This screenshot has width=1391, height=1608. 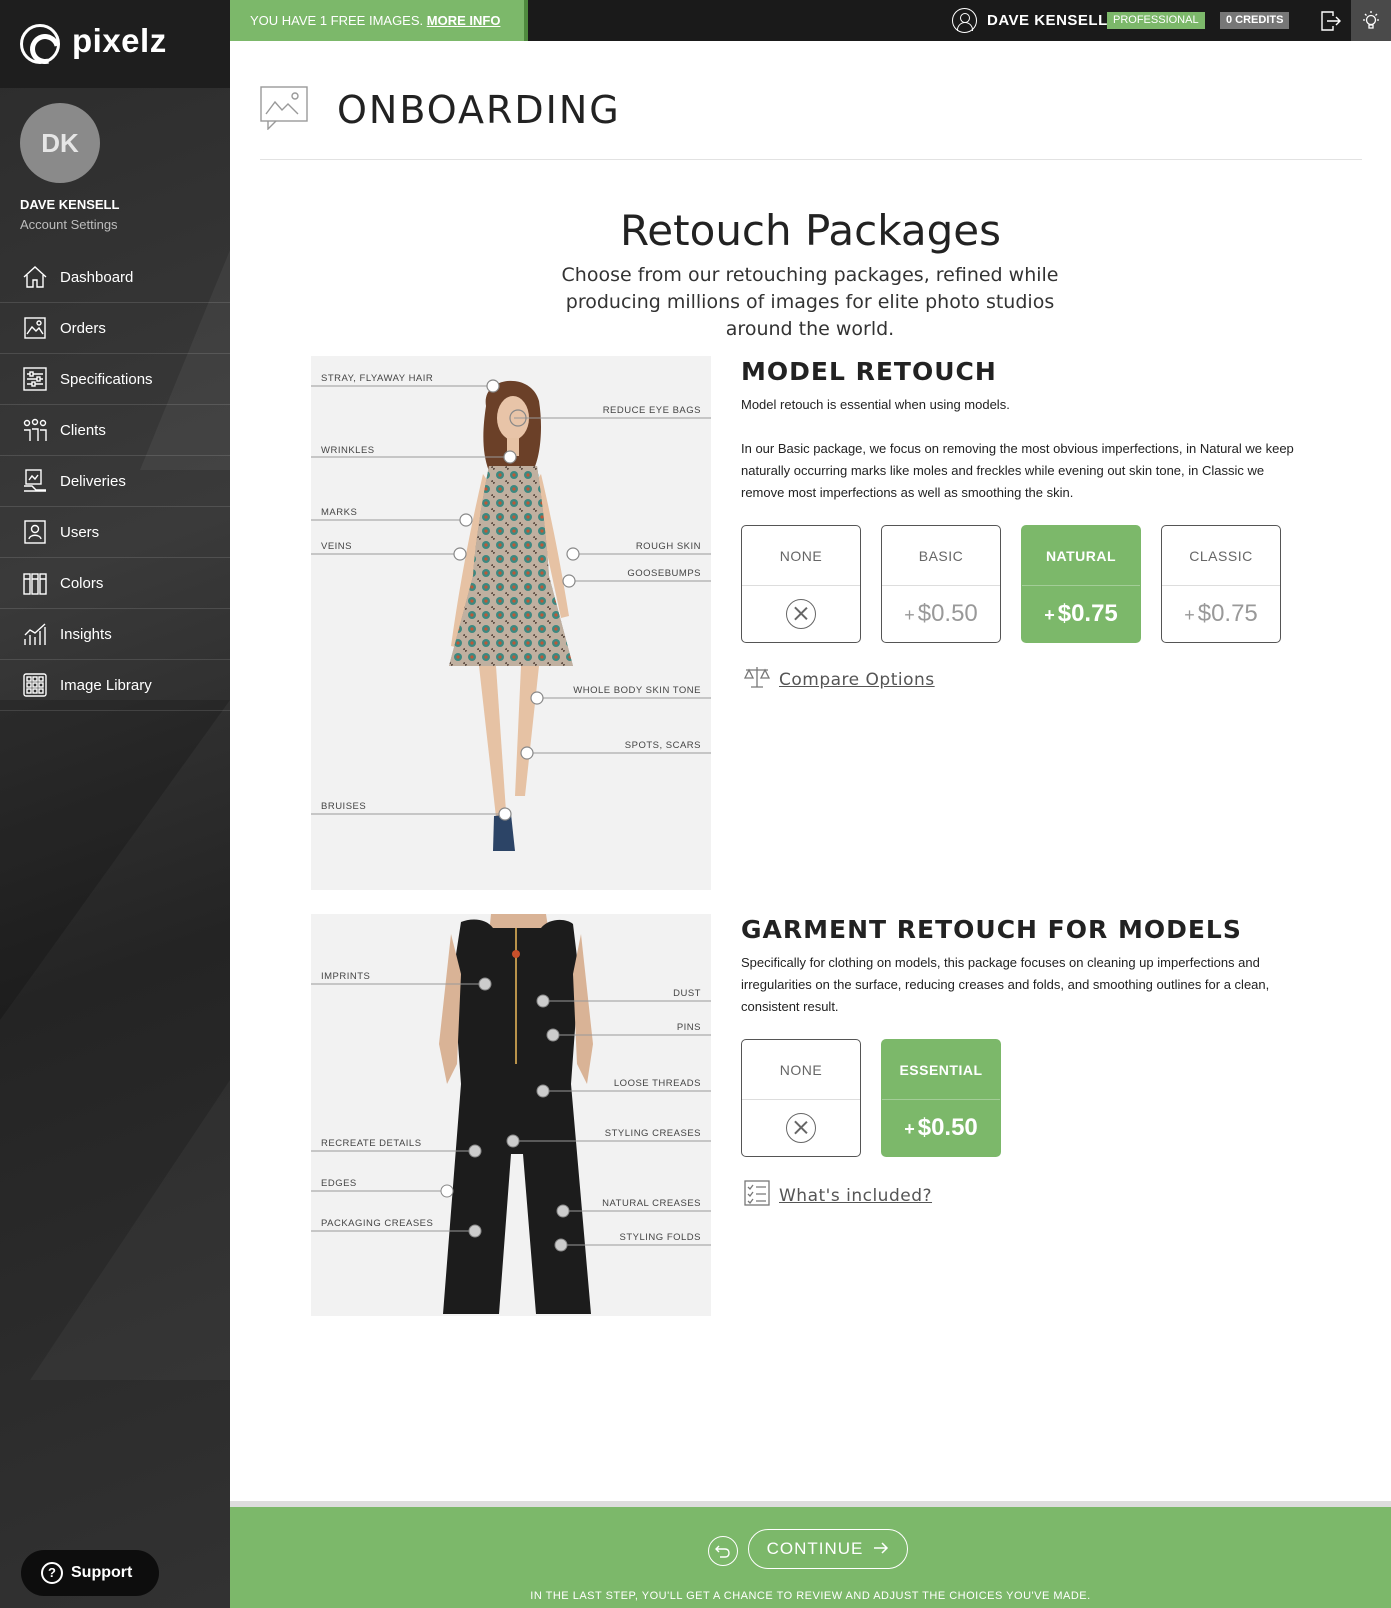 I want to click on sidebar-item-label: Insights, so click(x=86, y=634).